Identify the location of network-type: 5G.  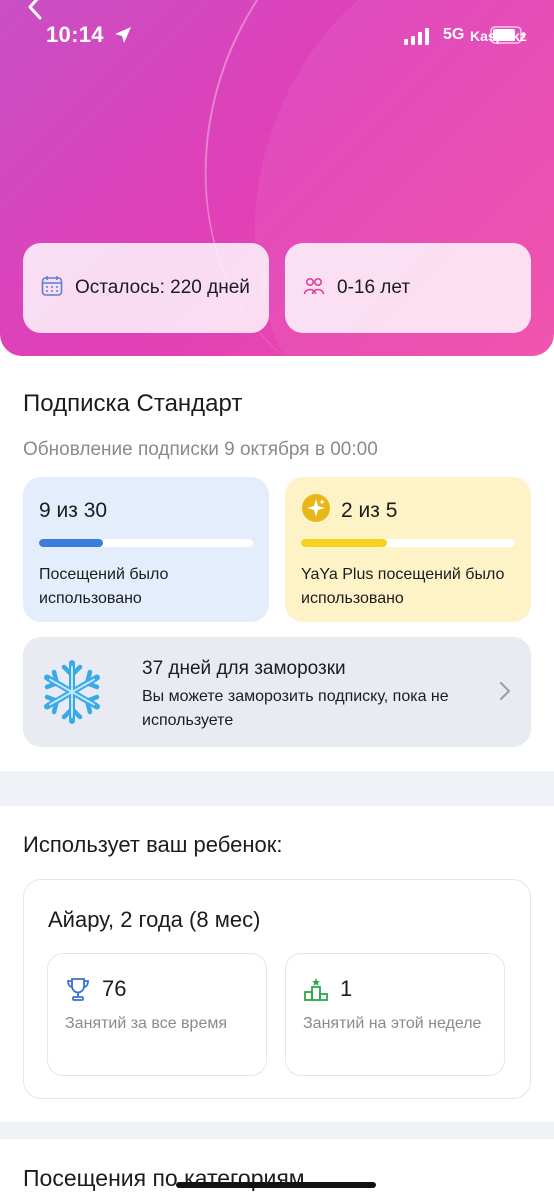
(454, 34).